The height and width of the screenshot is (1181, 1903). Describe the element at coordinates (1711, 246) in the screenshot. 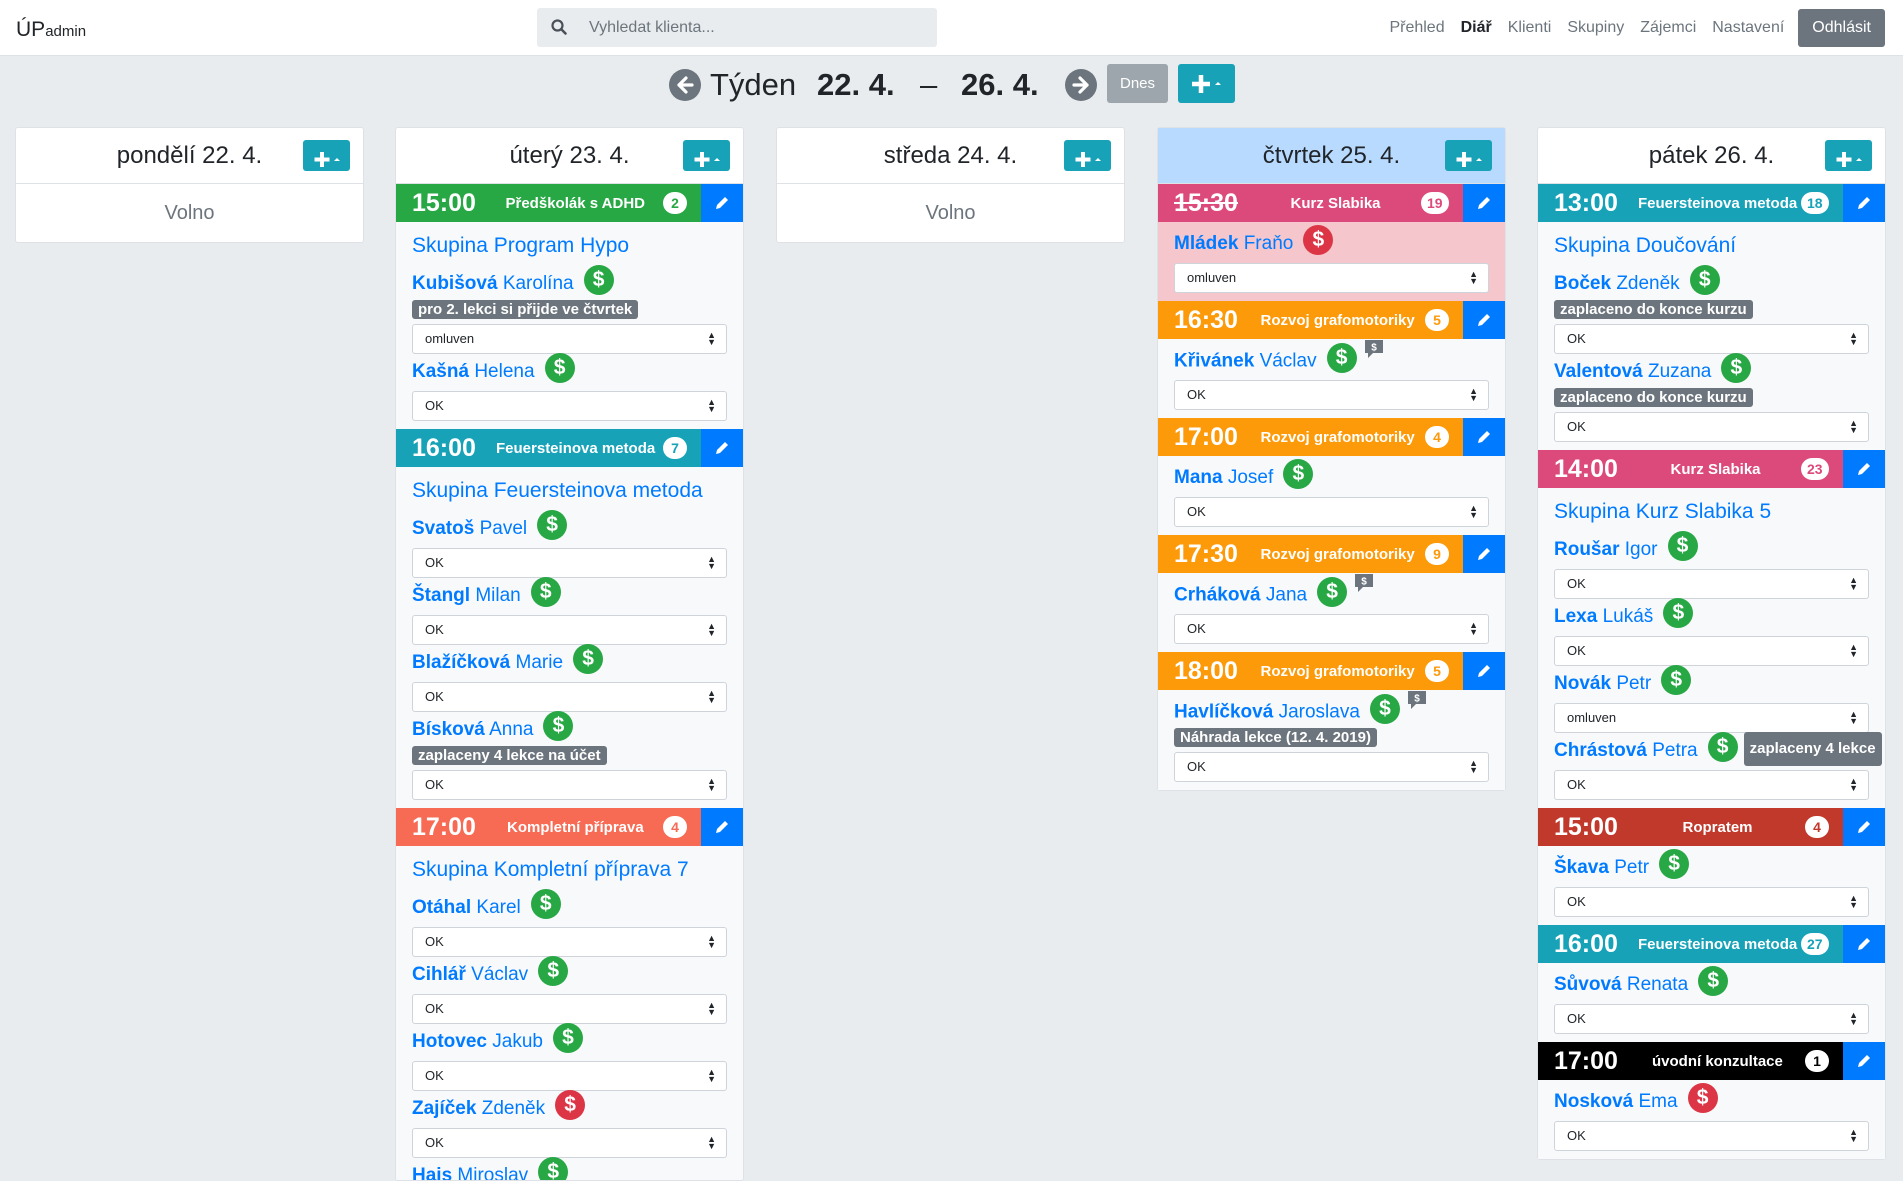

I see `group-link: Skupina Doučování` at that location.